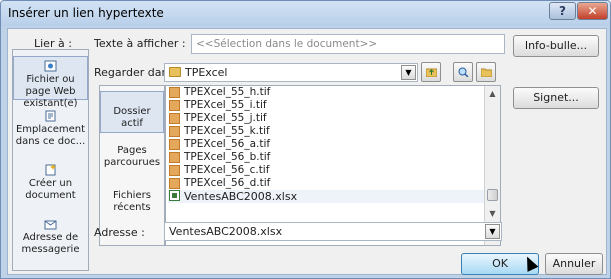 This screenshot has height=279, width=611. I want to click on address-input: VentesABC2008.xlsx ▼, so click(333, 231).